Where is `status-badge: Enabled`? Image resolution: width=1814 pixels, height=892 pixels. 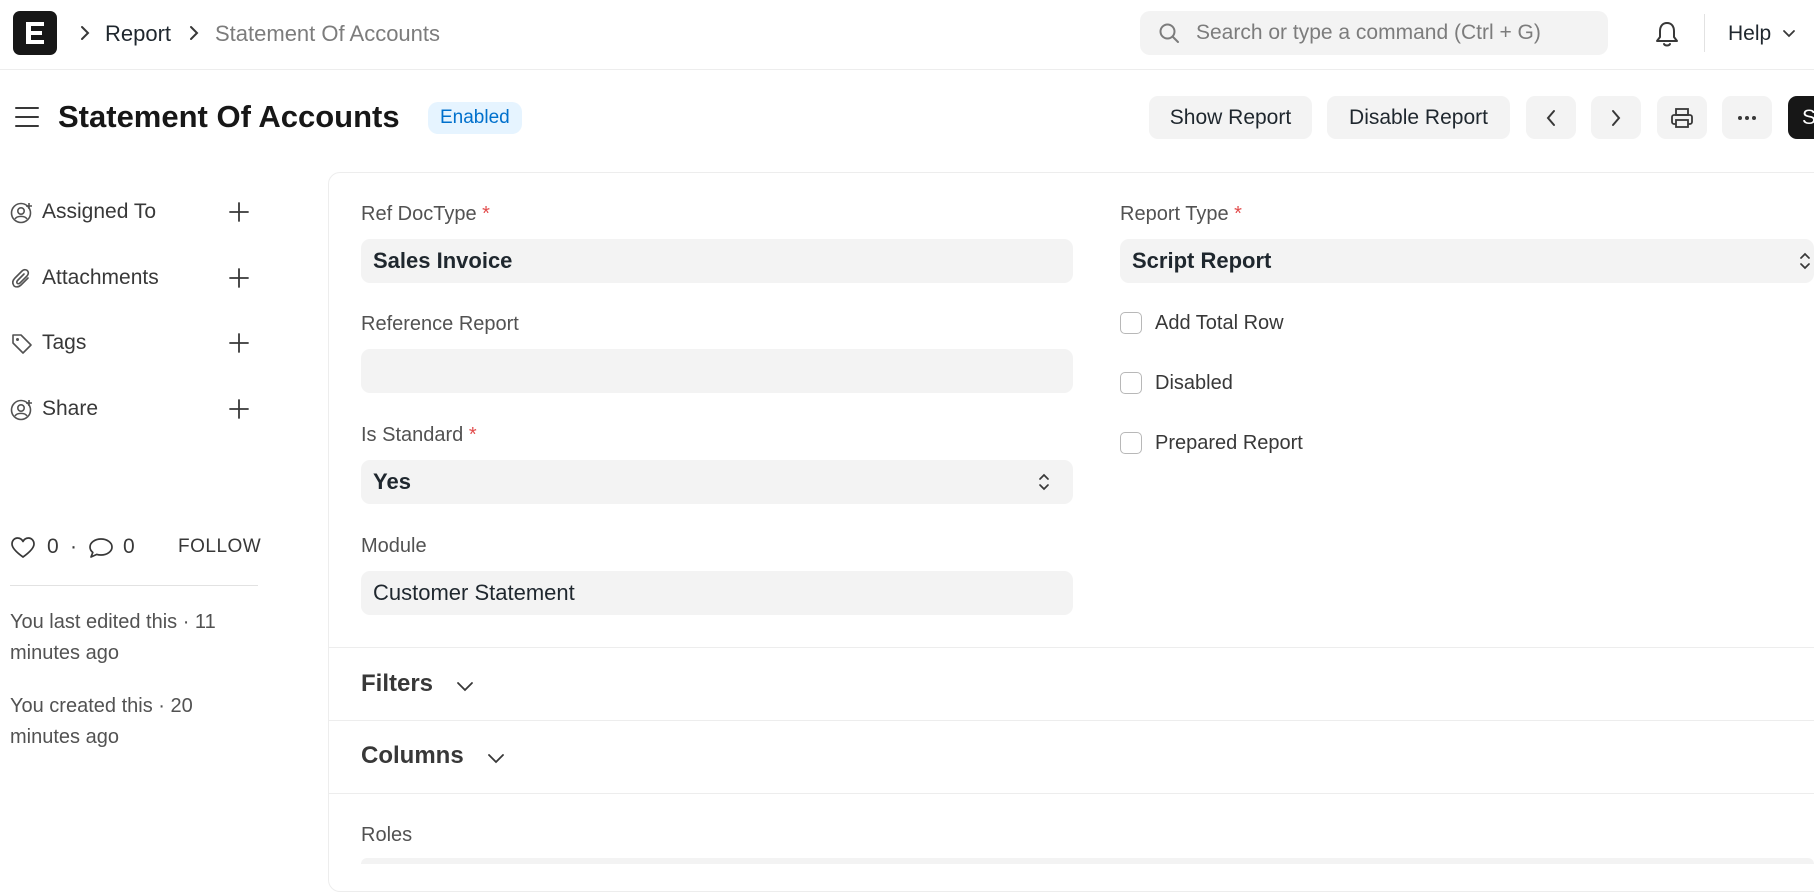
status-badge: Enabled is located at coordinates (475, 118).